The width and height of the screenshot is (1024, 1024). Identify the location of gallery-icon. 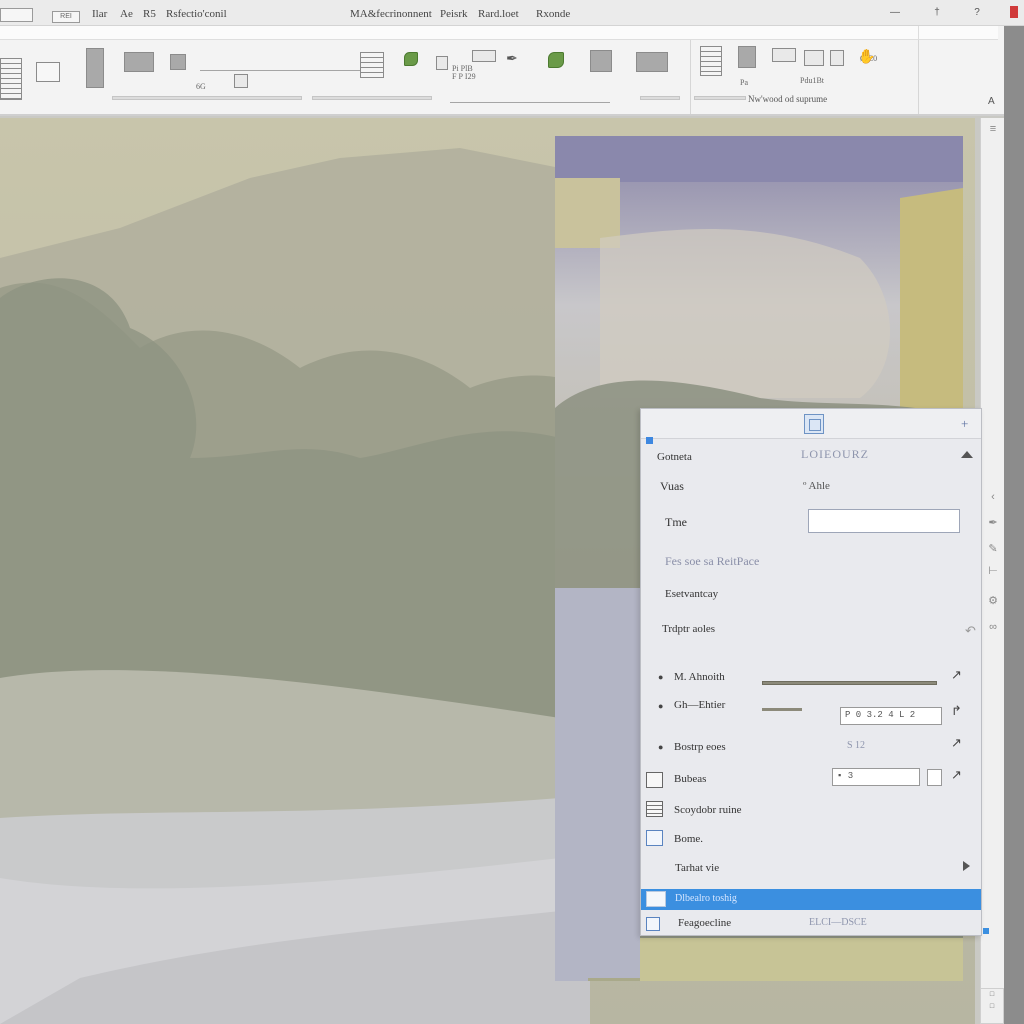
(652, 62).